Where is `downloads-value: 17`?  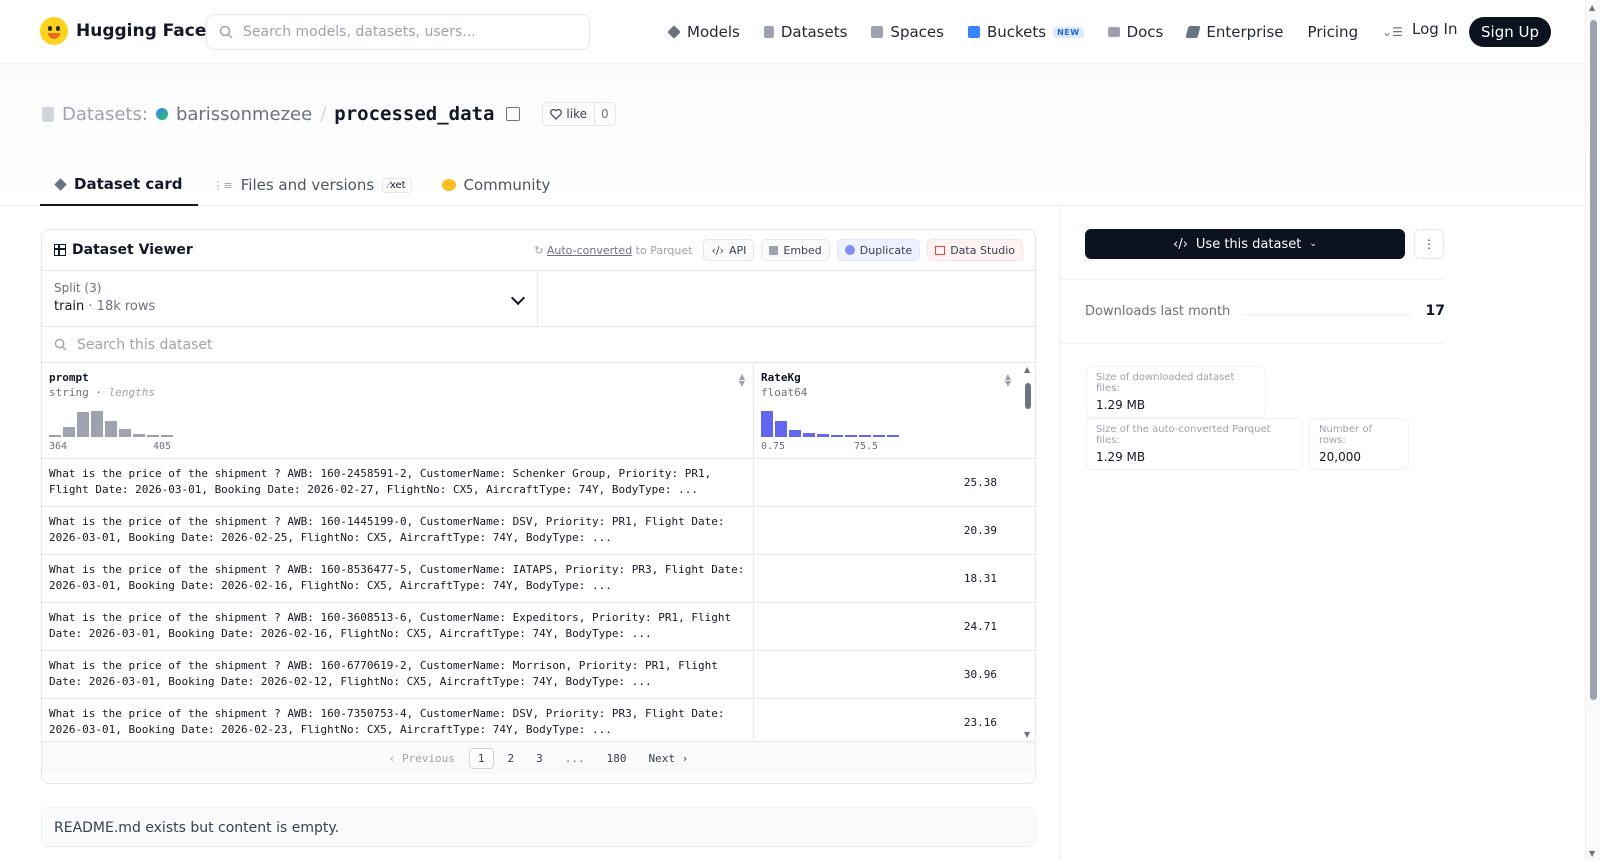 downloads-value: 17 is located at coordinates (1435, 311).